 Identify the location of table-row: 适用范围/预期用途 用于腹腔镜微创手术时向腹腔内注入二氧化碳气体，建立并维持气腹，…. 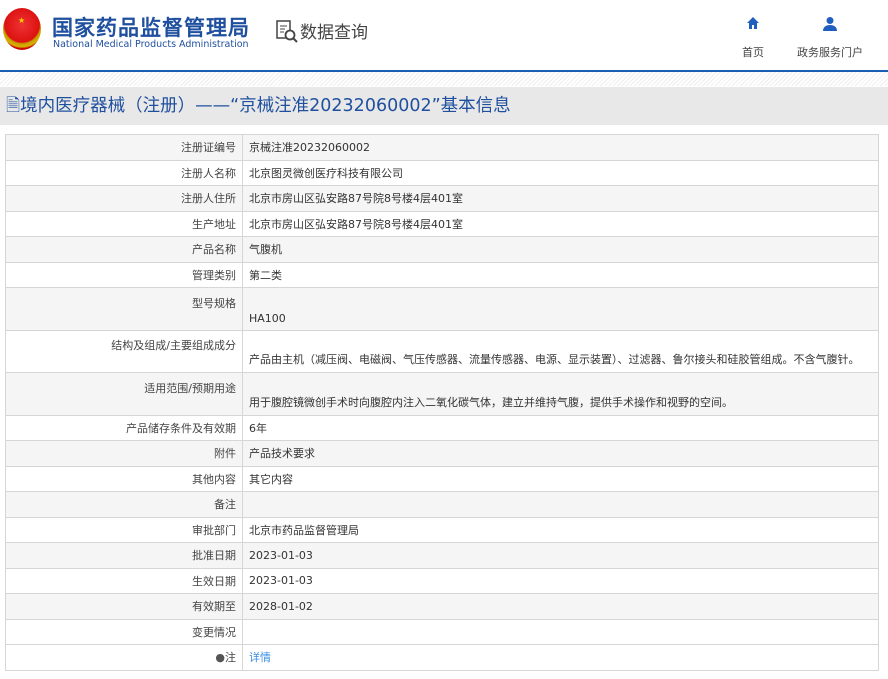
(442, 394).